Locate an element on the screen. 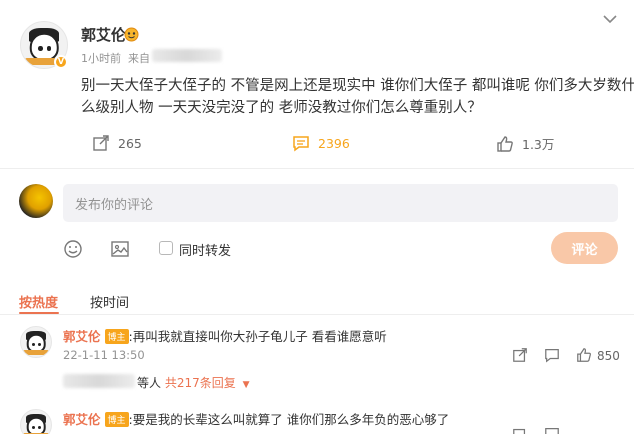  also-repost-label: 同时转发 is located at coordinates (205, 249).